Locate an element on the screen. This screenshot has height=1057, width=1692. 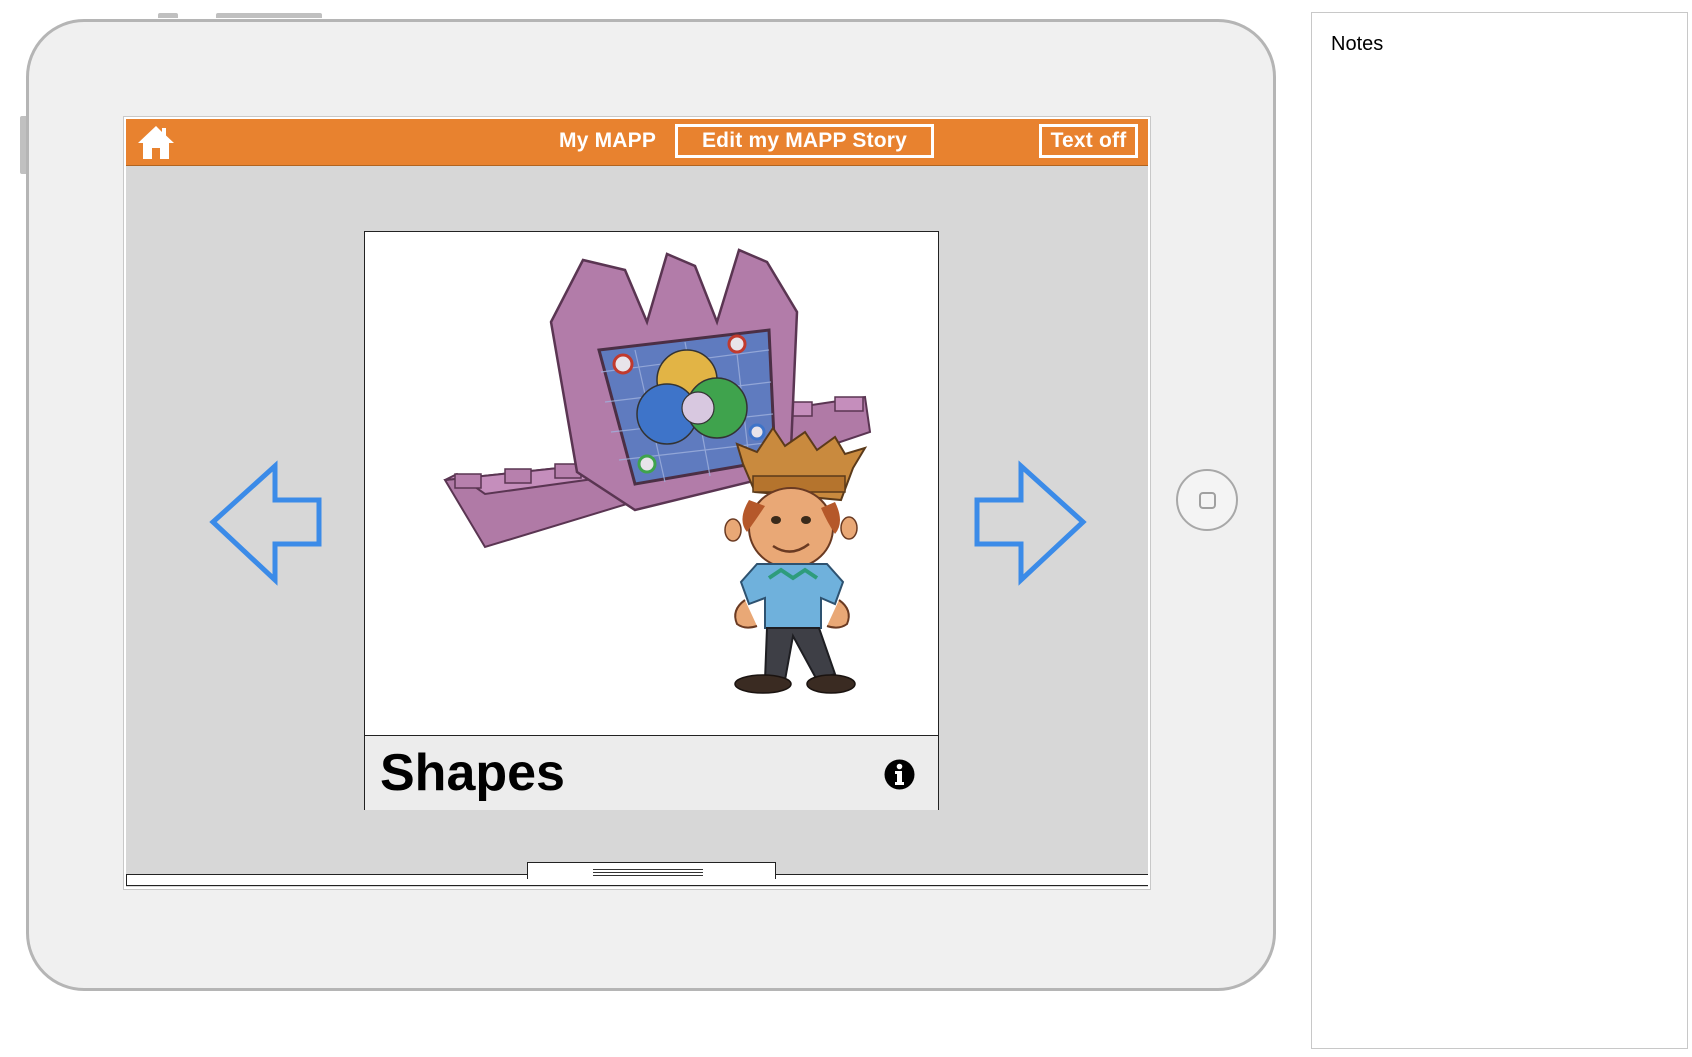
home-button-square-icon is located at coordinates (1207, 500).